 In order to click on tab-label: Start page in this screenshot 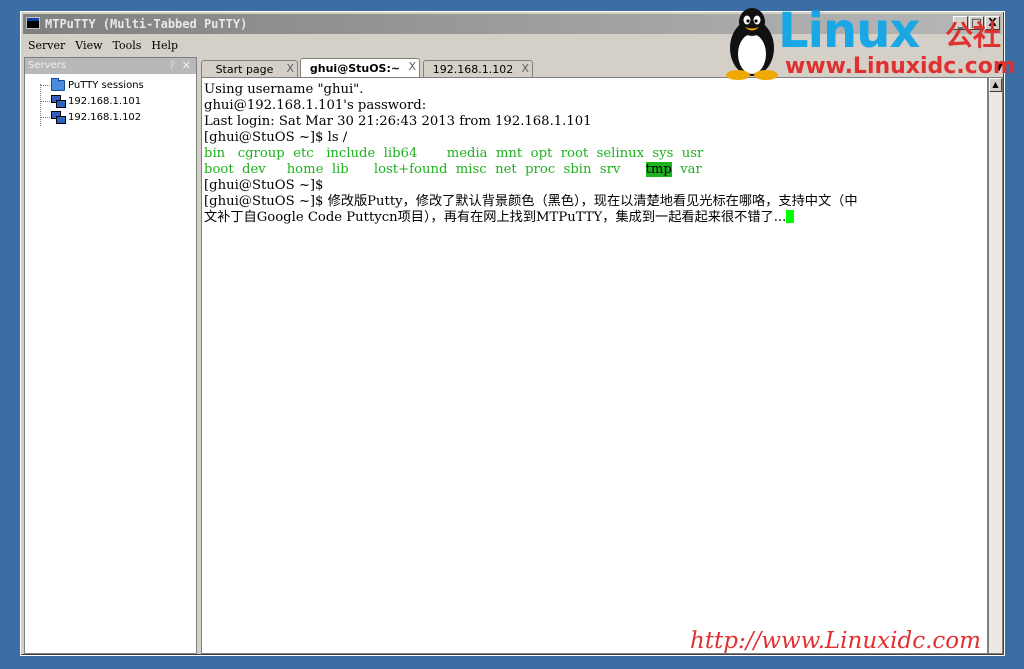, I will do `click(244, 69)`.